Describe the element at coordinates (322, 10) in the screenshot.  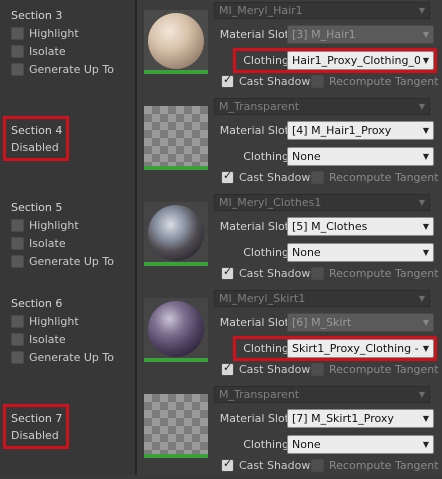
I see `material-name-field: MI_Meryl_Hair1 ▼` at that location.